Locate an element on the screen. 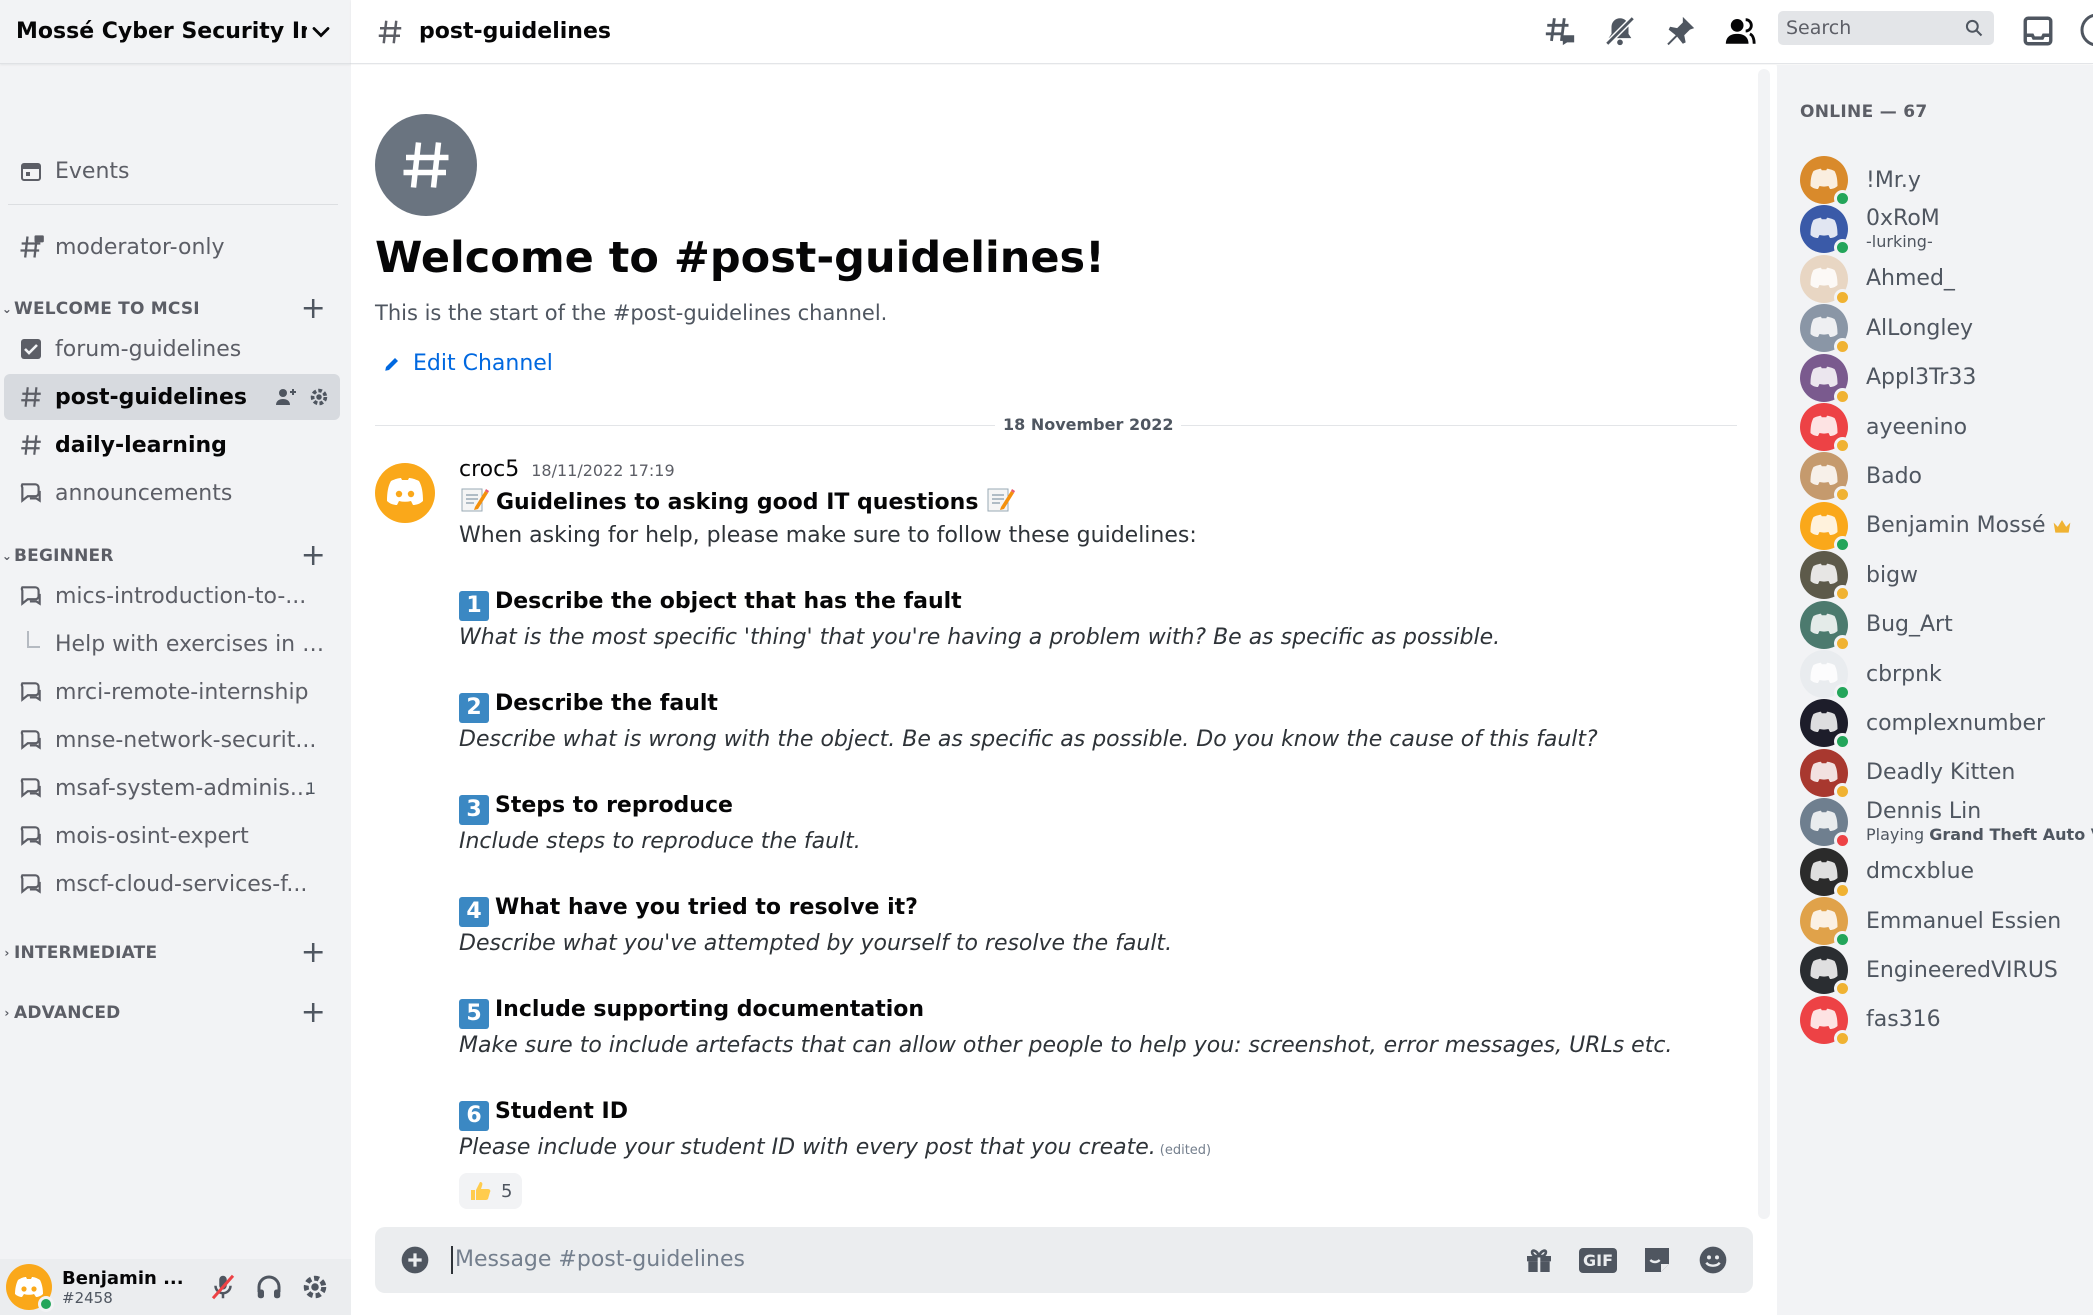 This screenshot has height=1315, width=2093. emoji-picker-icon is located at coordinates (1713, 1260).